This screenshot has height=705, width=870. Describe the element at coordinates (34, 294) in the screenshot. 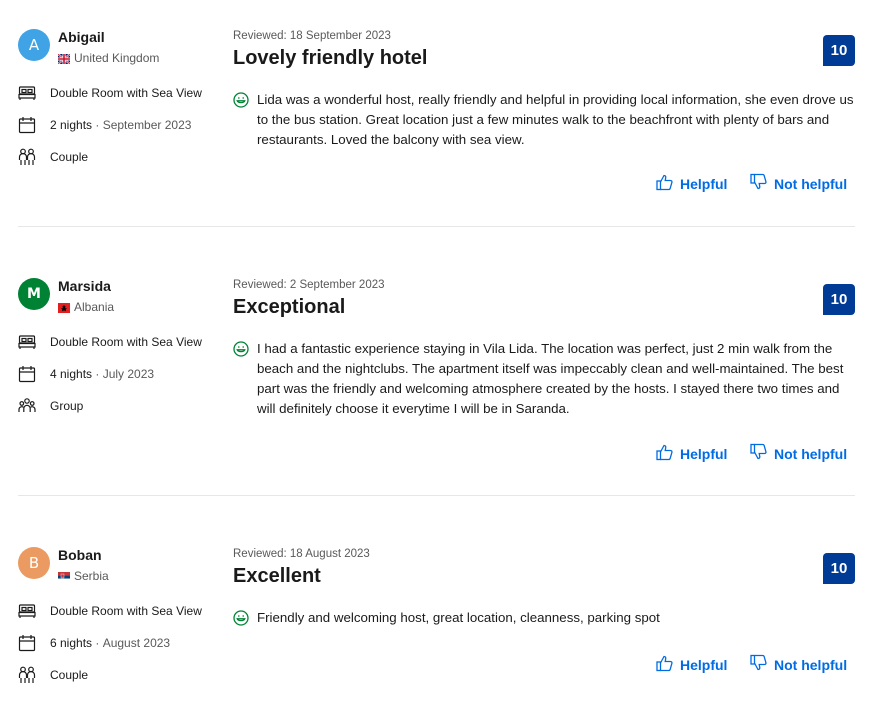

I see `avatar: M` at that location.